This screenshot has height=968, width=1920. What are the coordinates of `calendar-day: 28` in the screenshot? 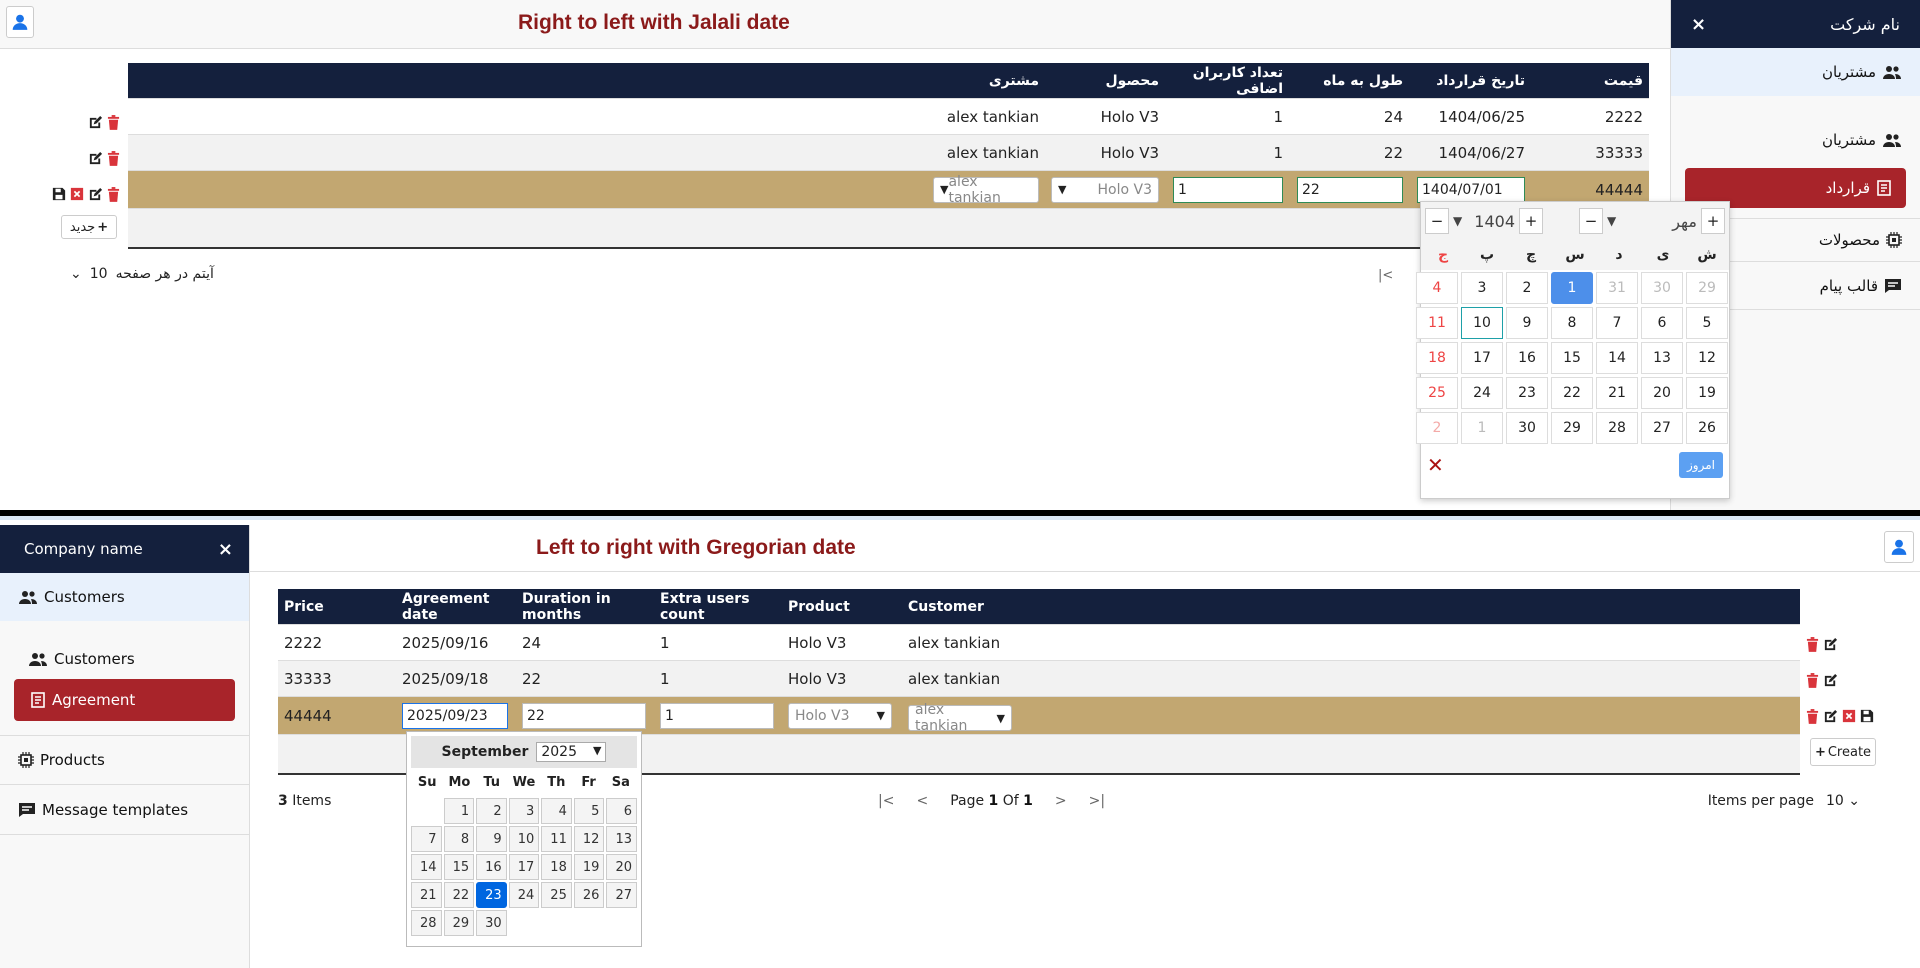 It's located at (1617, 428).